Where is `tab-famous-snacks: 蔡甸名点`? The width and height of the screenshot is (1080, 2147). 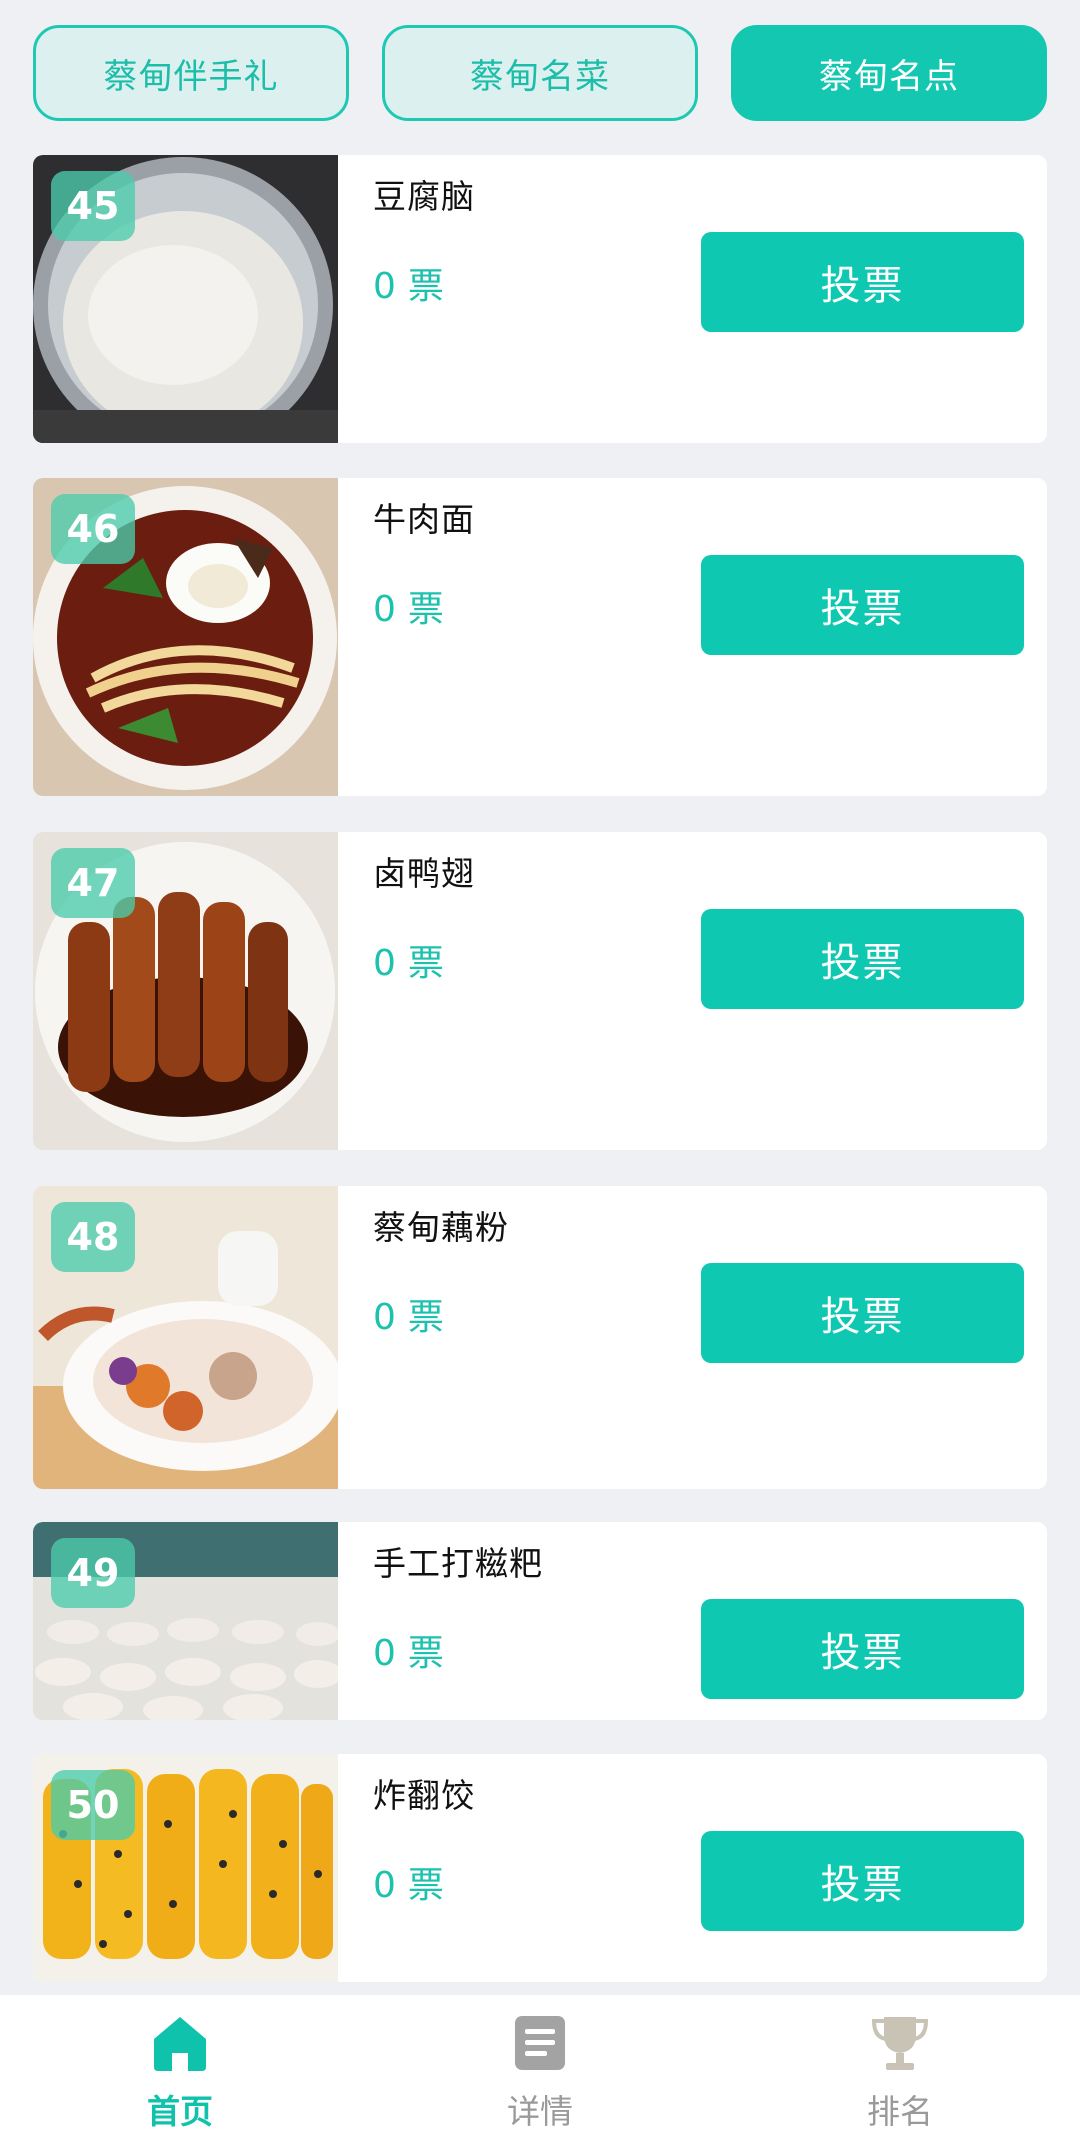 tab-famous-snacks: 蔡甸名点 is located at coordinates (889, 73).